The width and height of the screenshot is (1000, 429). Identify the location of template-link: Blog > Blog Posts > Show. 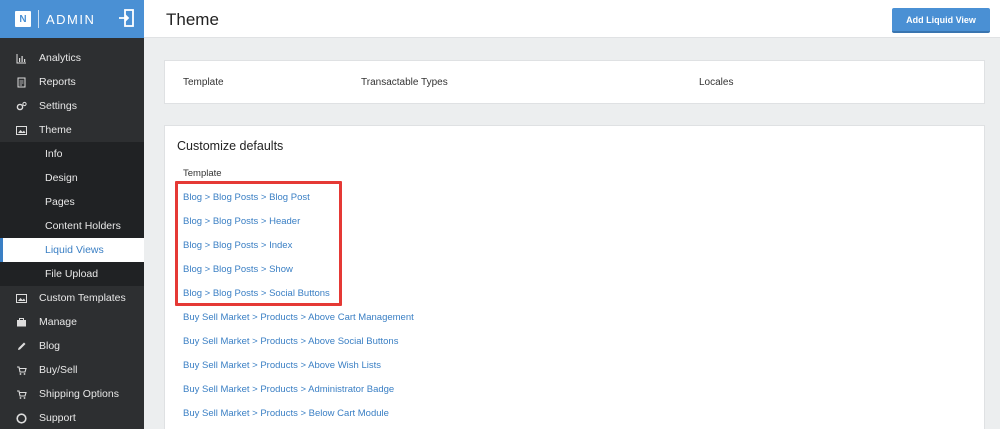
(298, 276).